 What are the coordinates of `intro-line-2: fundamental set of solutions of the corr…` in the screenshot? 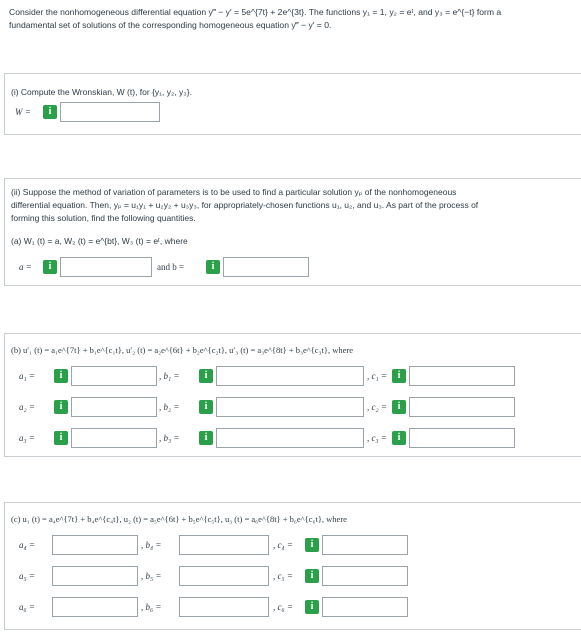 It's located at (170, 25).